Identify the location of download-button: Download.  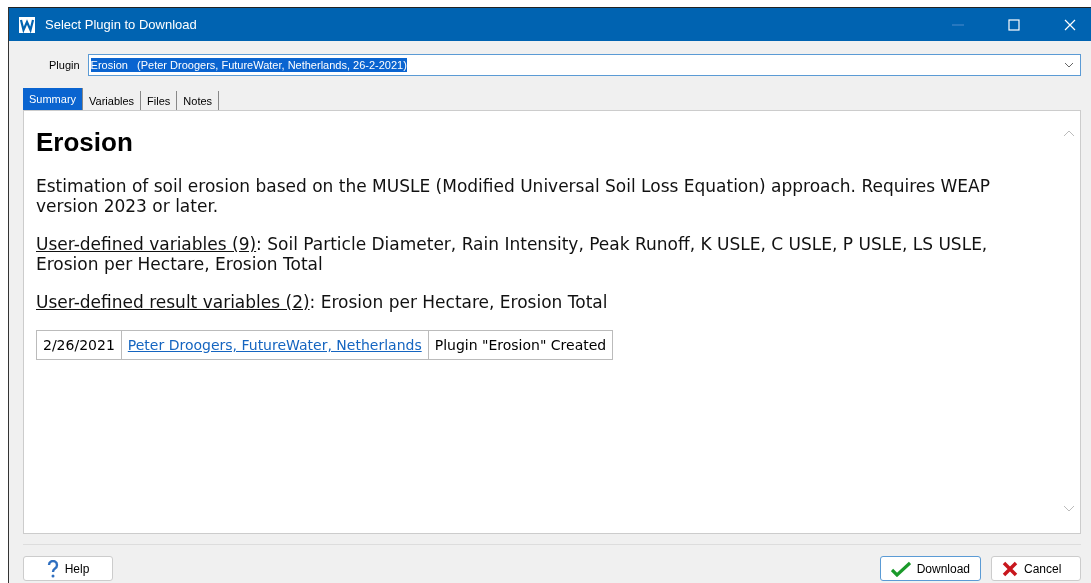
(930, 568).